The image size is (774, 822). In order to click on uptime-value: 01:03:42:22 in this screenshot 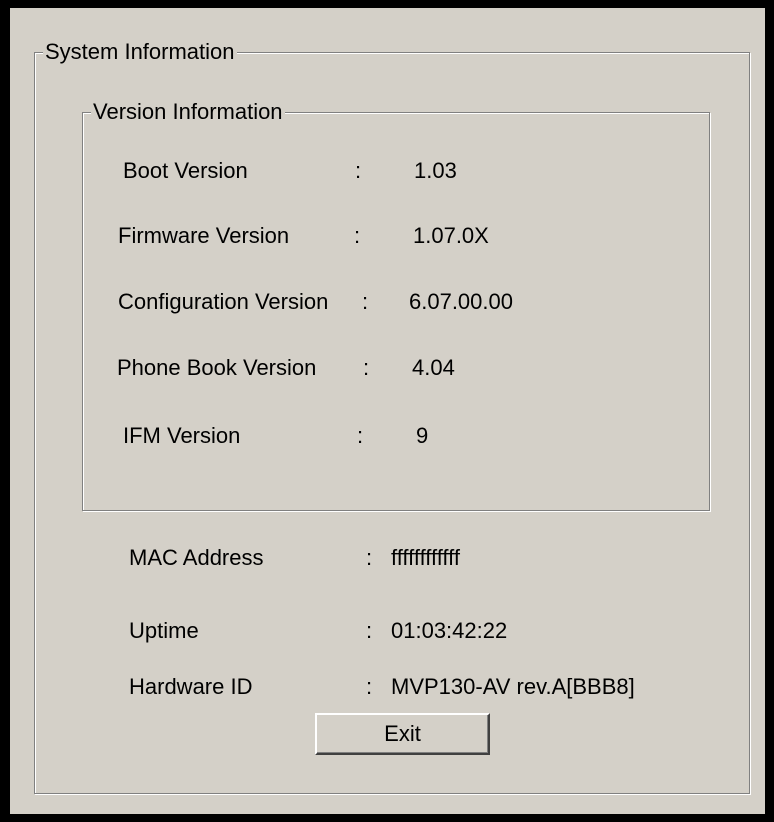, I will do `click(449, 630)`.